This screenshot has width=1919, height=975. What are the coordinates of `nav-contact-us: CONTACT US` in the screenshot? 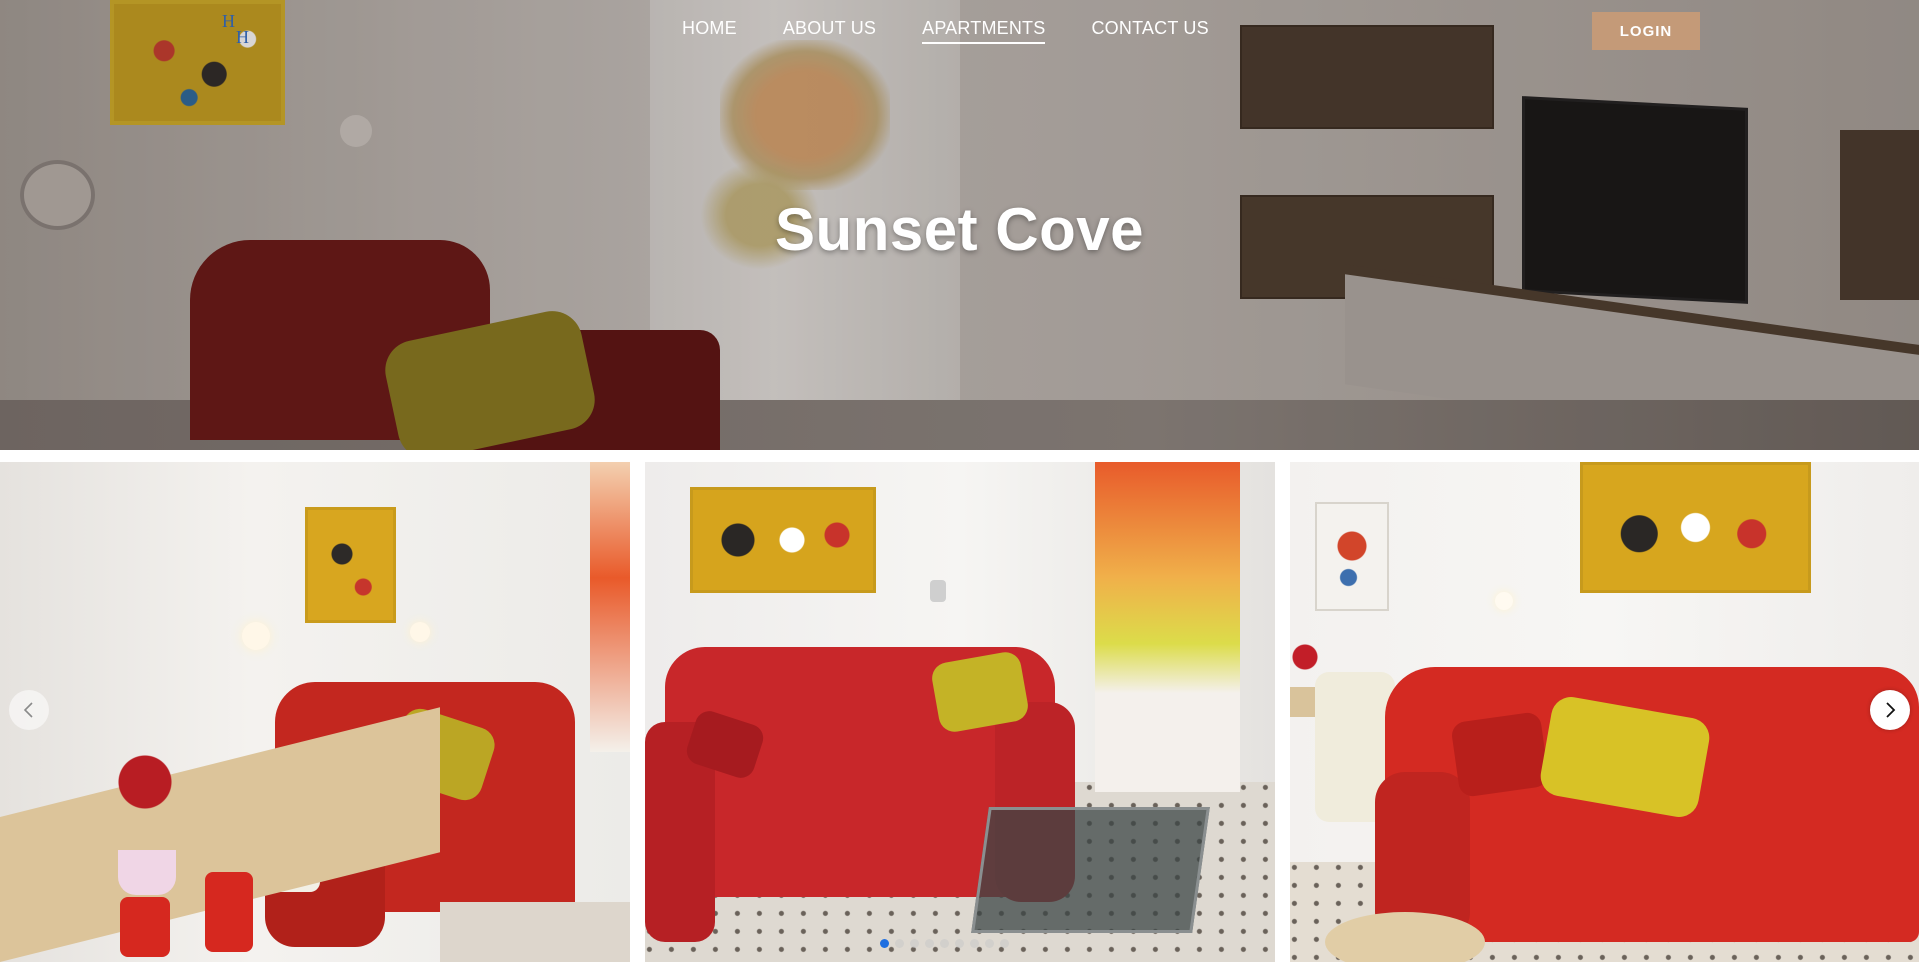 It's located at (1149, 30).